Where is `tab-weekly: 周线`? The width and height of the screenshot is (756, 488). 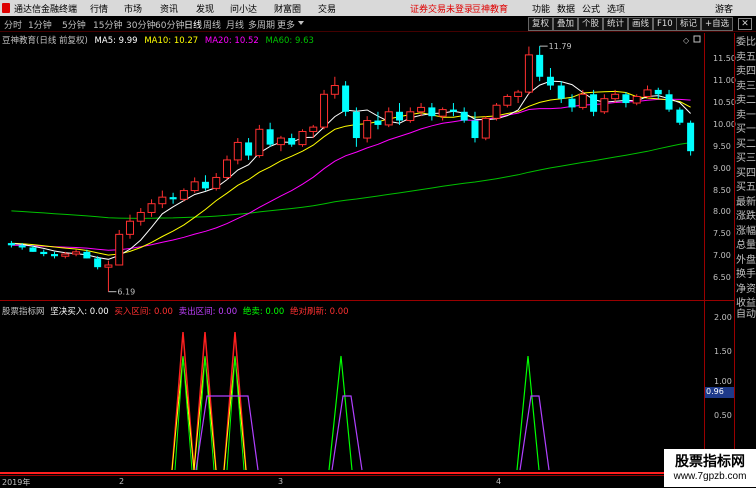 tab-weekly: 周线 is located at coordinates (212, 24).